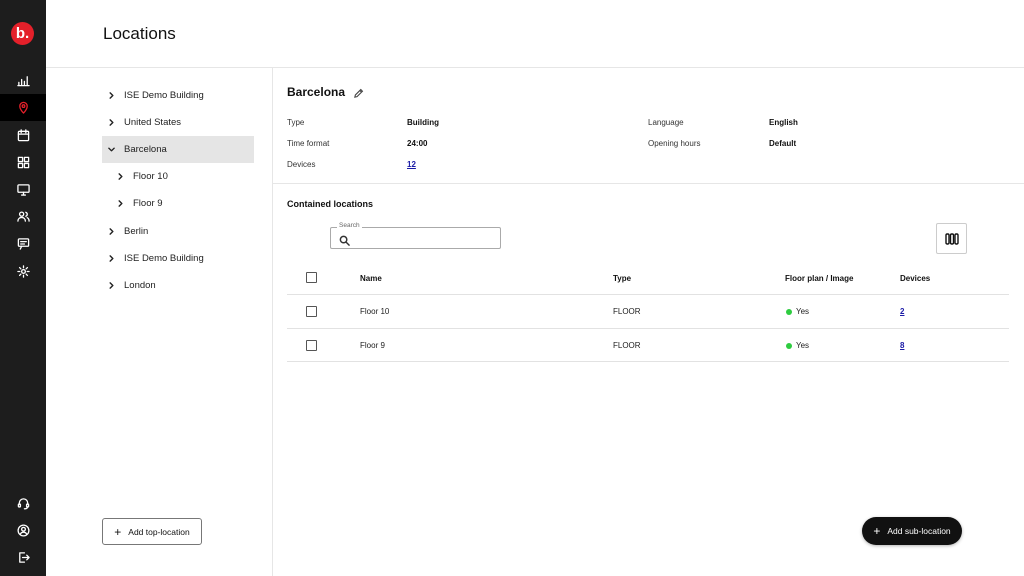 Image resolution: width=1024 pixels, height=576 pixels. What do you see at coordinates (181, 285) in the screenshot?
I see `tree-item: London` at bounding box center [181, 285].